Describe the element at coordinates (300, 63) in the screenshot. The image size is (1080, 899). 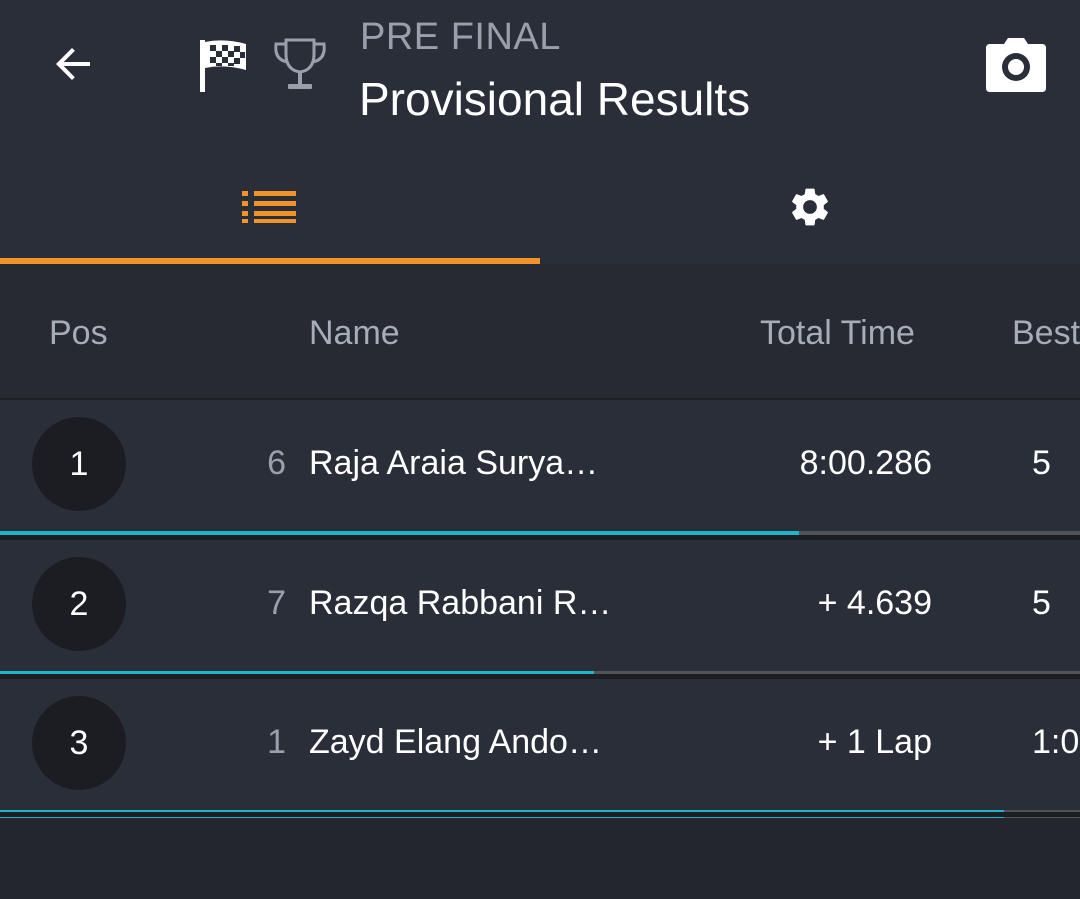
I see `trophy-icon` at that location.